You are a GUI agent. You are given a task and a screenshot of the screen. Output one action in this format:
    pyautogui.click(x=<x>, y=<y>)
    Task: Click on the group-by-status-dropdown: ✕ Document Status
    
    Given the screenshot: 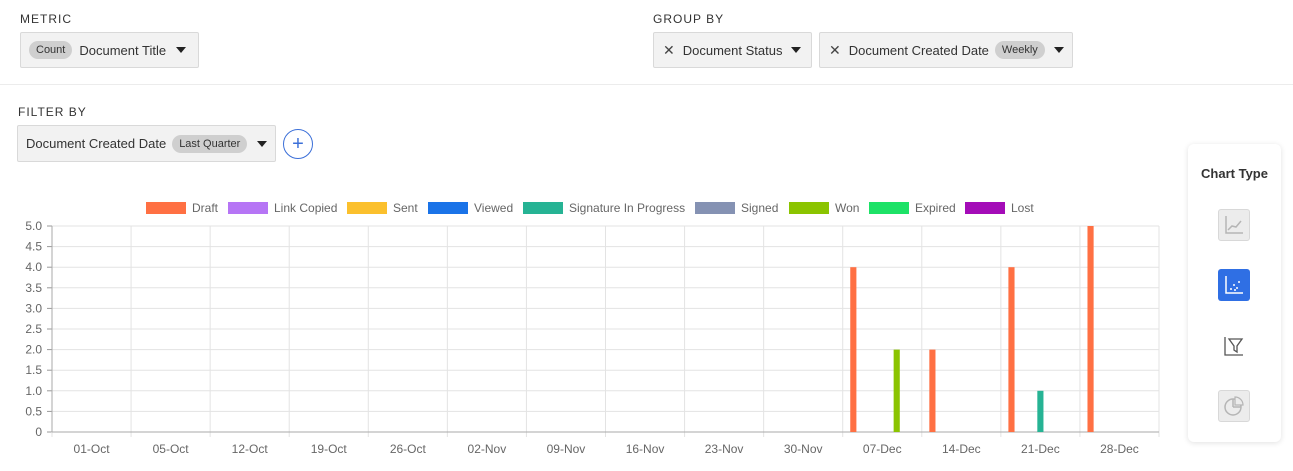 What is the action you would take?
    pyautogui.click(x=732, y=50)
    